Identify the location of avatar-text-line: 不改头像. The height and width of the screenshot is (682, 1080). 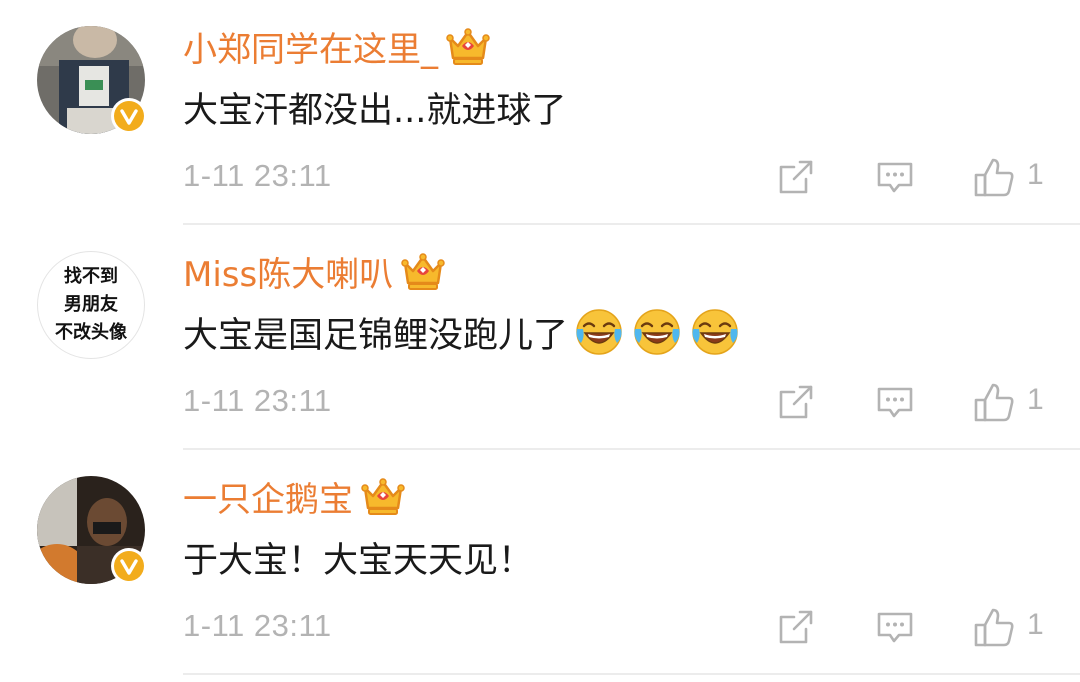
(91, 332).